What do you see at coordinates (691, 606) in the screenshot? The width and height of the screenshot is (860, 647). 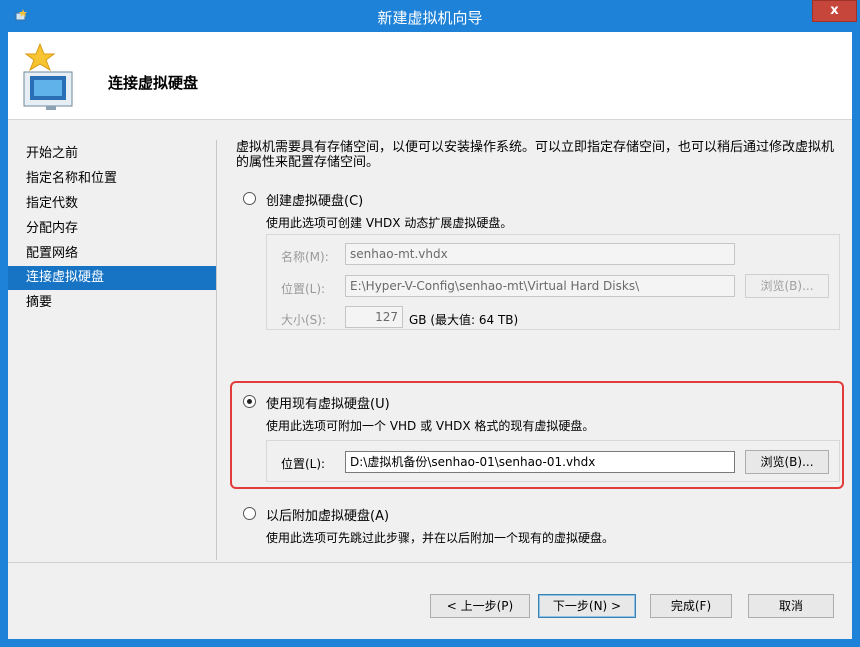 I see `finish-button: 完成(F)` at bounding box center [691, 606].